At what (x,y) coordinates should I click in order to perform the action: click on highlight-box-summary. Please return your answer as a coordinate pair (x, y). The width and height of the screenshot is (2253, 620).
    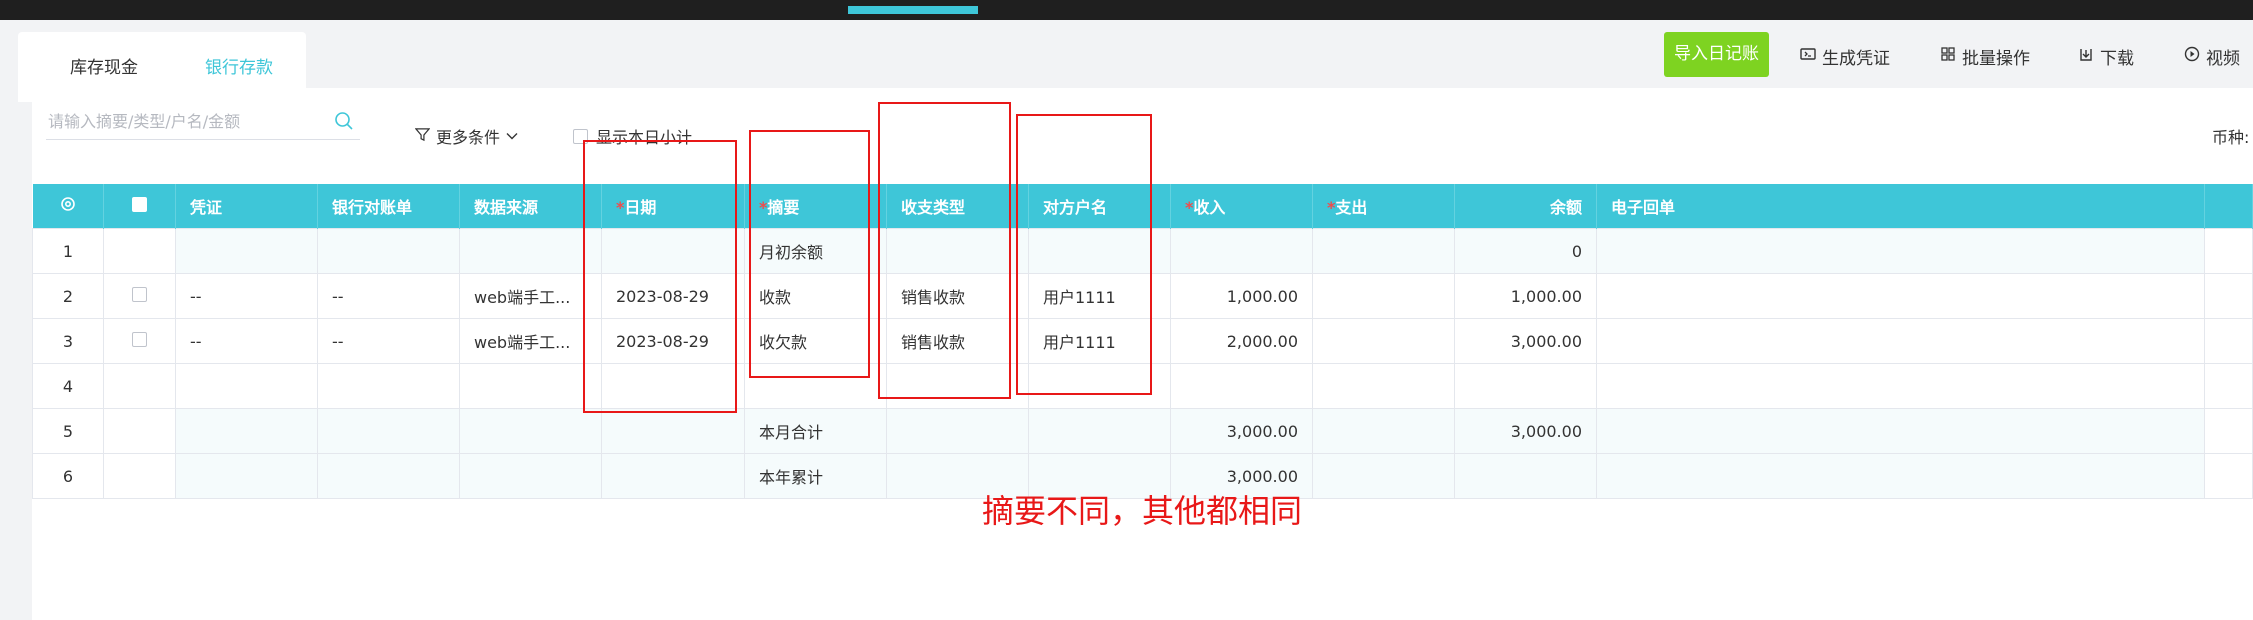
    Looking at the image, I should click on (809, 254).